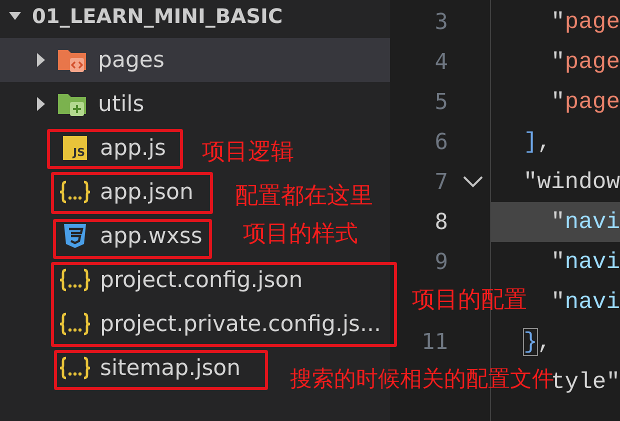  I want to click on file-name: sitemap.json, so click(170, 368).